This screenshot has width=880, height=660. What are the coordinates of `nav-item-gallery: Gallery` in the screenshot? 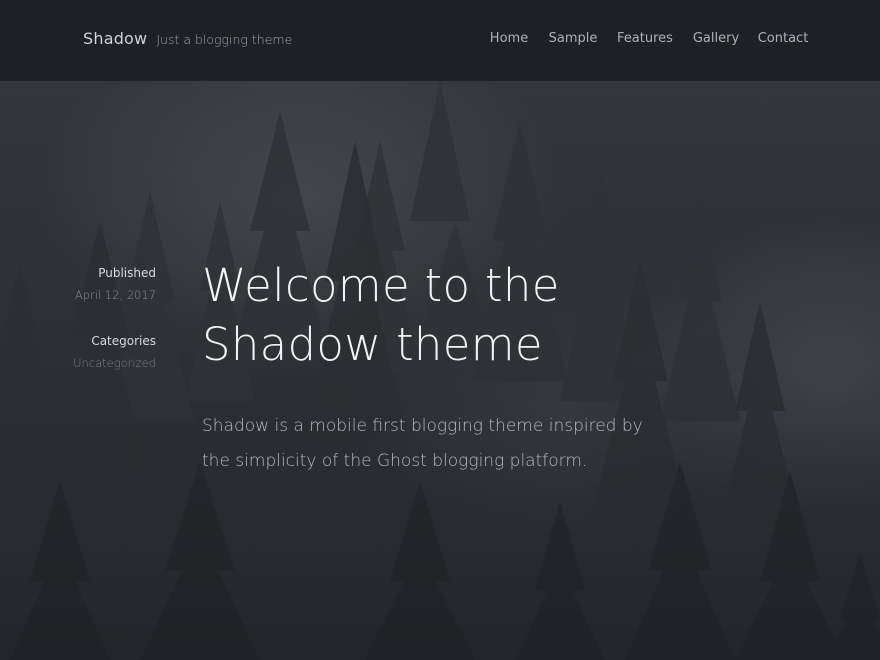 It's located at (716, 38).